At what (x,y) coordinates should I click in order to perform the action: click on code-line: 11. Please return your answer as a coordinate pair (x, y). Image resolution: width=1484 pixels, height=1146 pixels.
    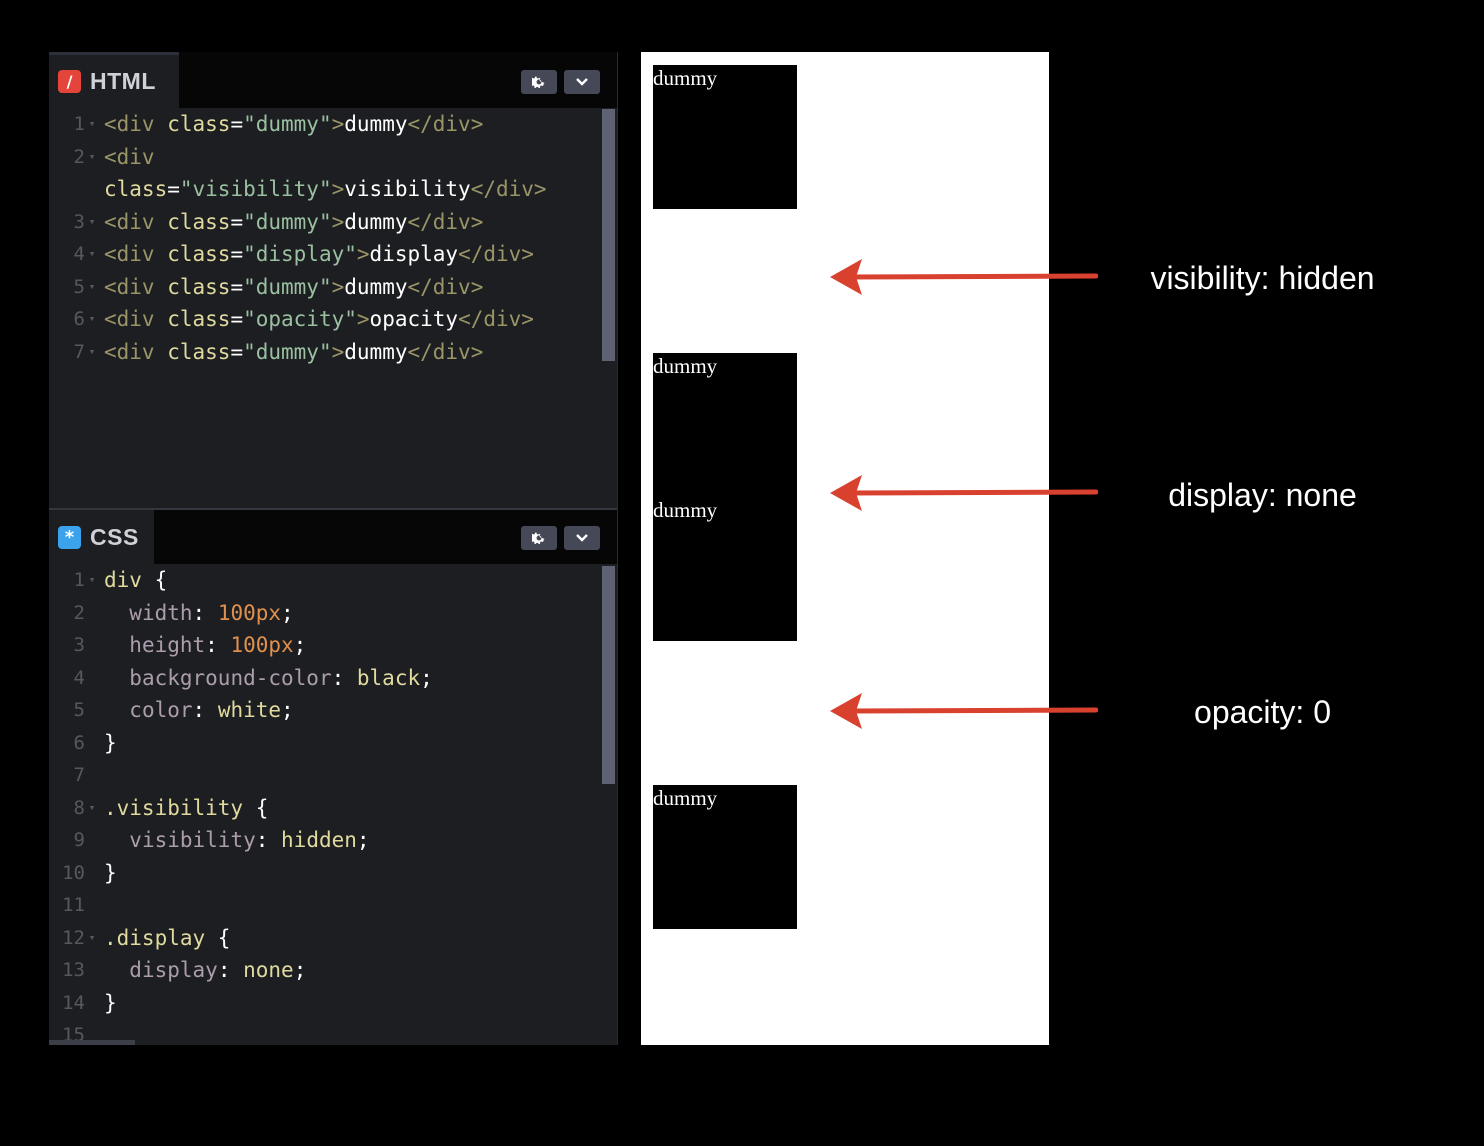
    Looking at the image, I should click on (325, 905).